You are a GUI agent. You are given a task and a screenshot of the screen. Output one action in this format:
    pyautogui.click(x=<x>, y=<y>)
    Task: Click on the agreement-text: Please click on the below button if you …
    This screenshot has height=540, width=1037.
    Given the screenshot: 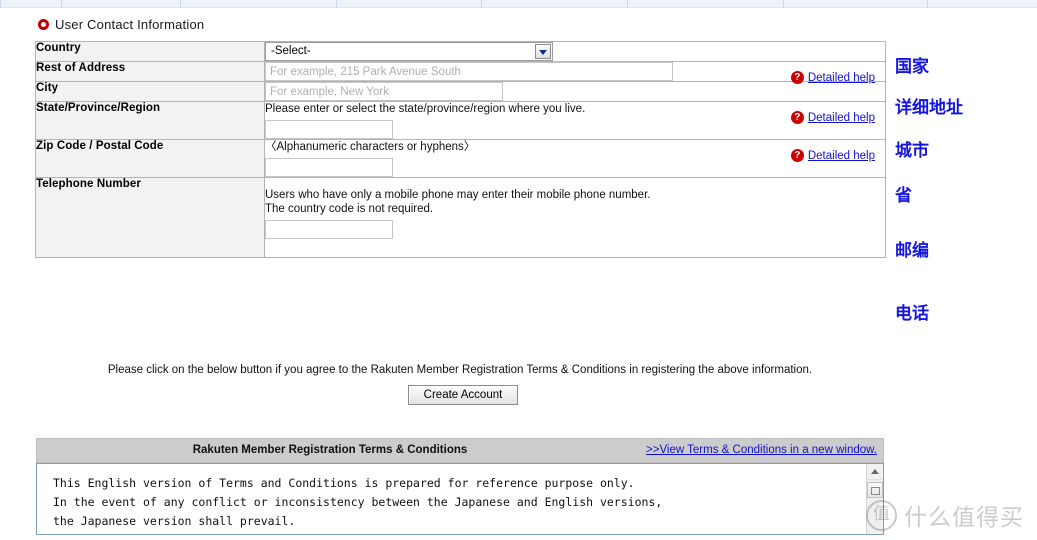 What is the action you would take?
    pyautogui.click(x=460, y=370)
    